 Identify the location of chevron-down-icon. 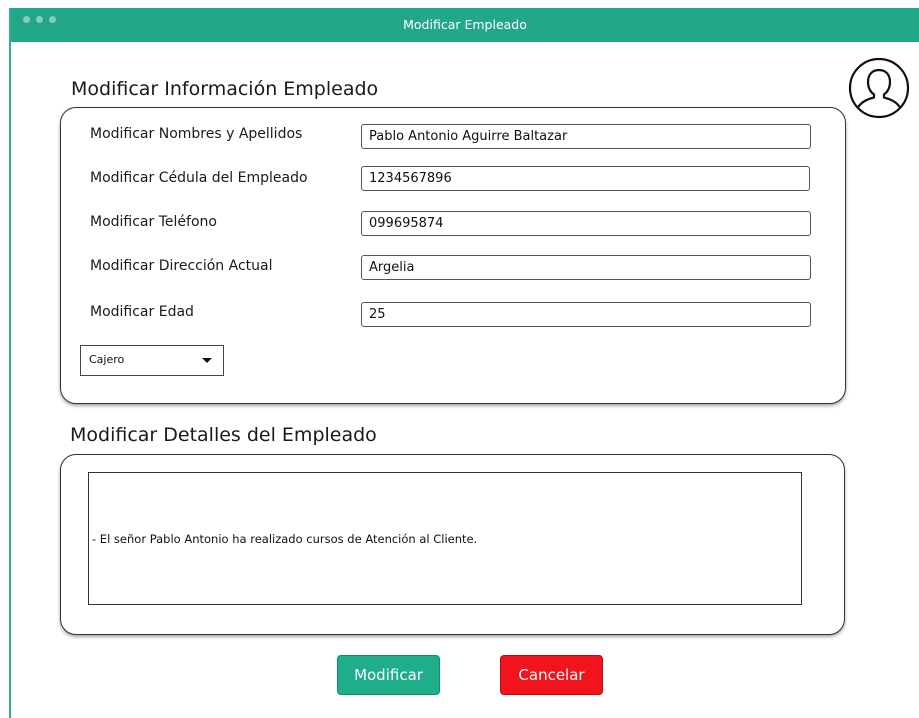
(207, 360).